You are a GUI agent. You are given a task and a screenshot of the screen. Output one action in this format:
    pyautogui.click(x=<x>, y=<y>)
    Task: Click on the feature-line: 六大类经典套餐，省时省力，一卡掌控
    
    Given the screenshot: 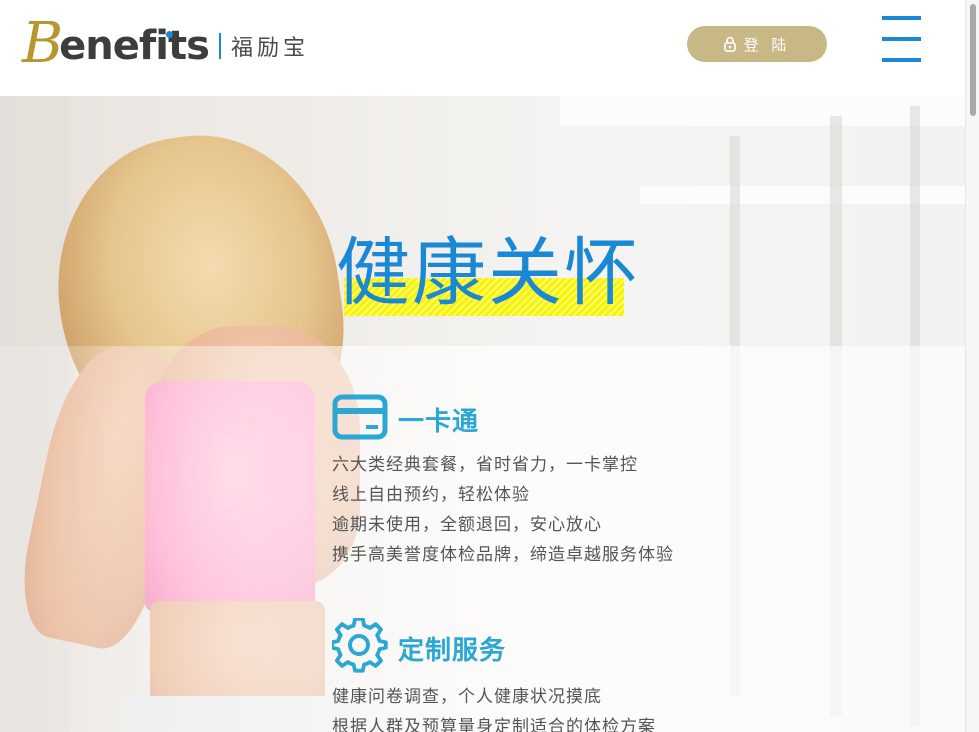 What is the action you would take?
    pyautogui.click(x=485, y=465)
    